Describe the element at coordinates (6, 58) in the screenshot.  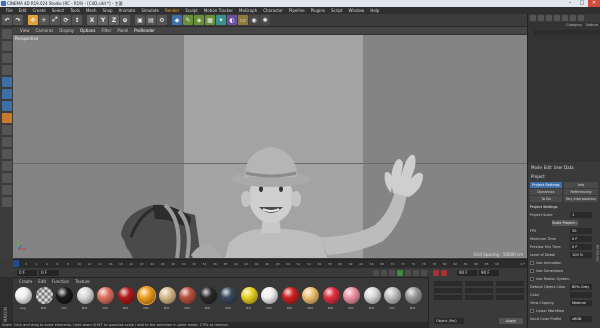
I see `texture-mode-icon` at that location.